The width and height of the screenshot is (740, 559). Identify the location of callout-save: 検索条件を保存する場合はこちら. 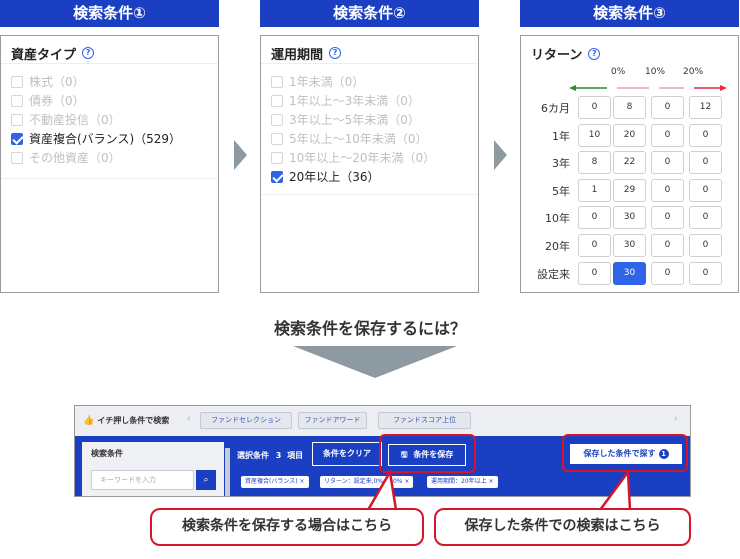
(287, 527).